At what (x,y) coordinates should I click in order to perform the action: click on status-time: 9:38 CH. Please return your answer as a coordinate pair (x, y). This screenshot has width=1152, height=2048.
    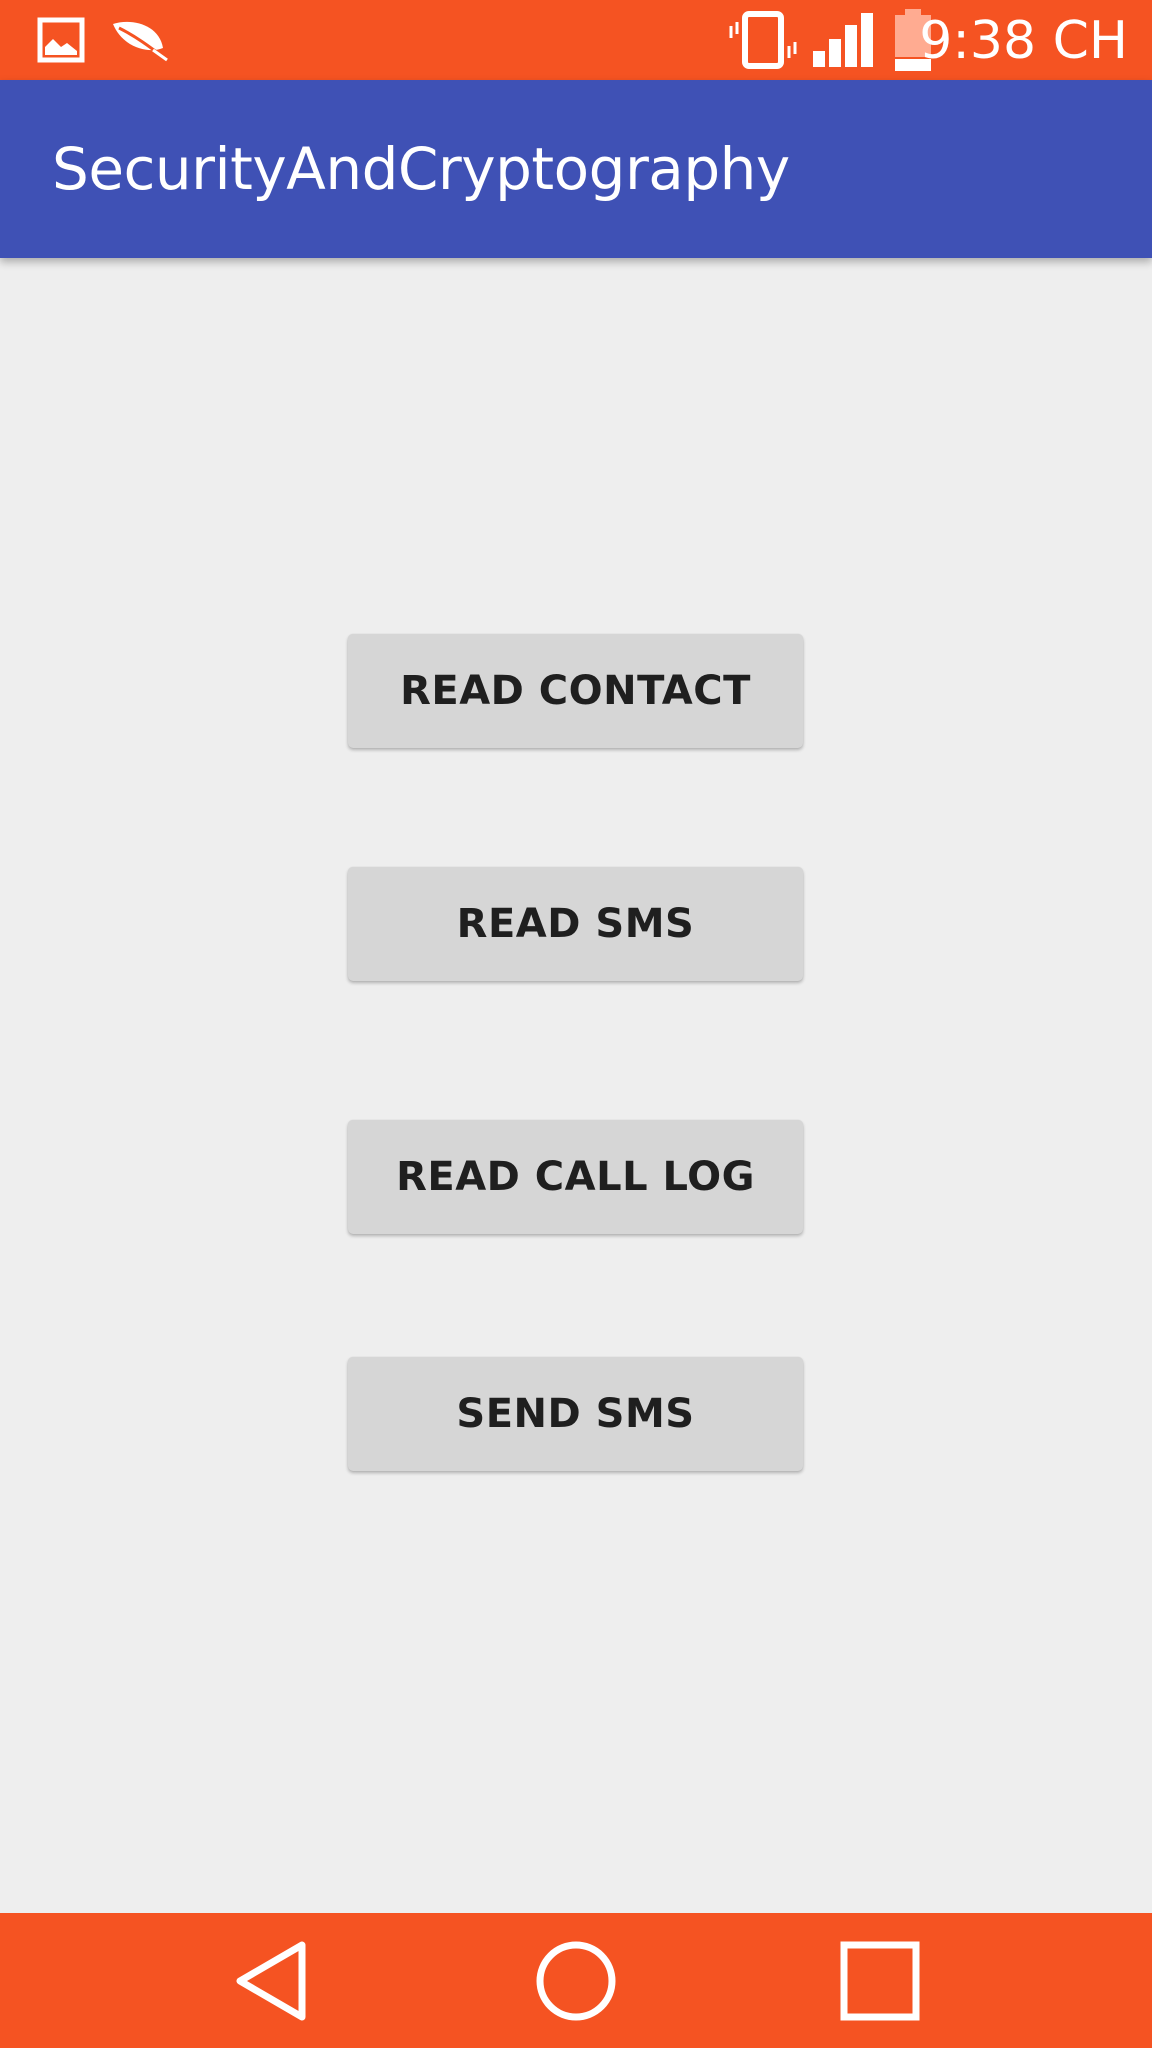
    Looking at the image, I should click on (1023, 41).